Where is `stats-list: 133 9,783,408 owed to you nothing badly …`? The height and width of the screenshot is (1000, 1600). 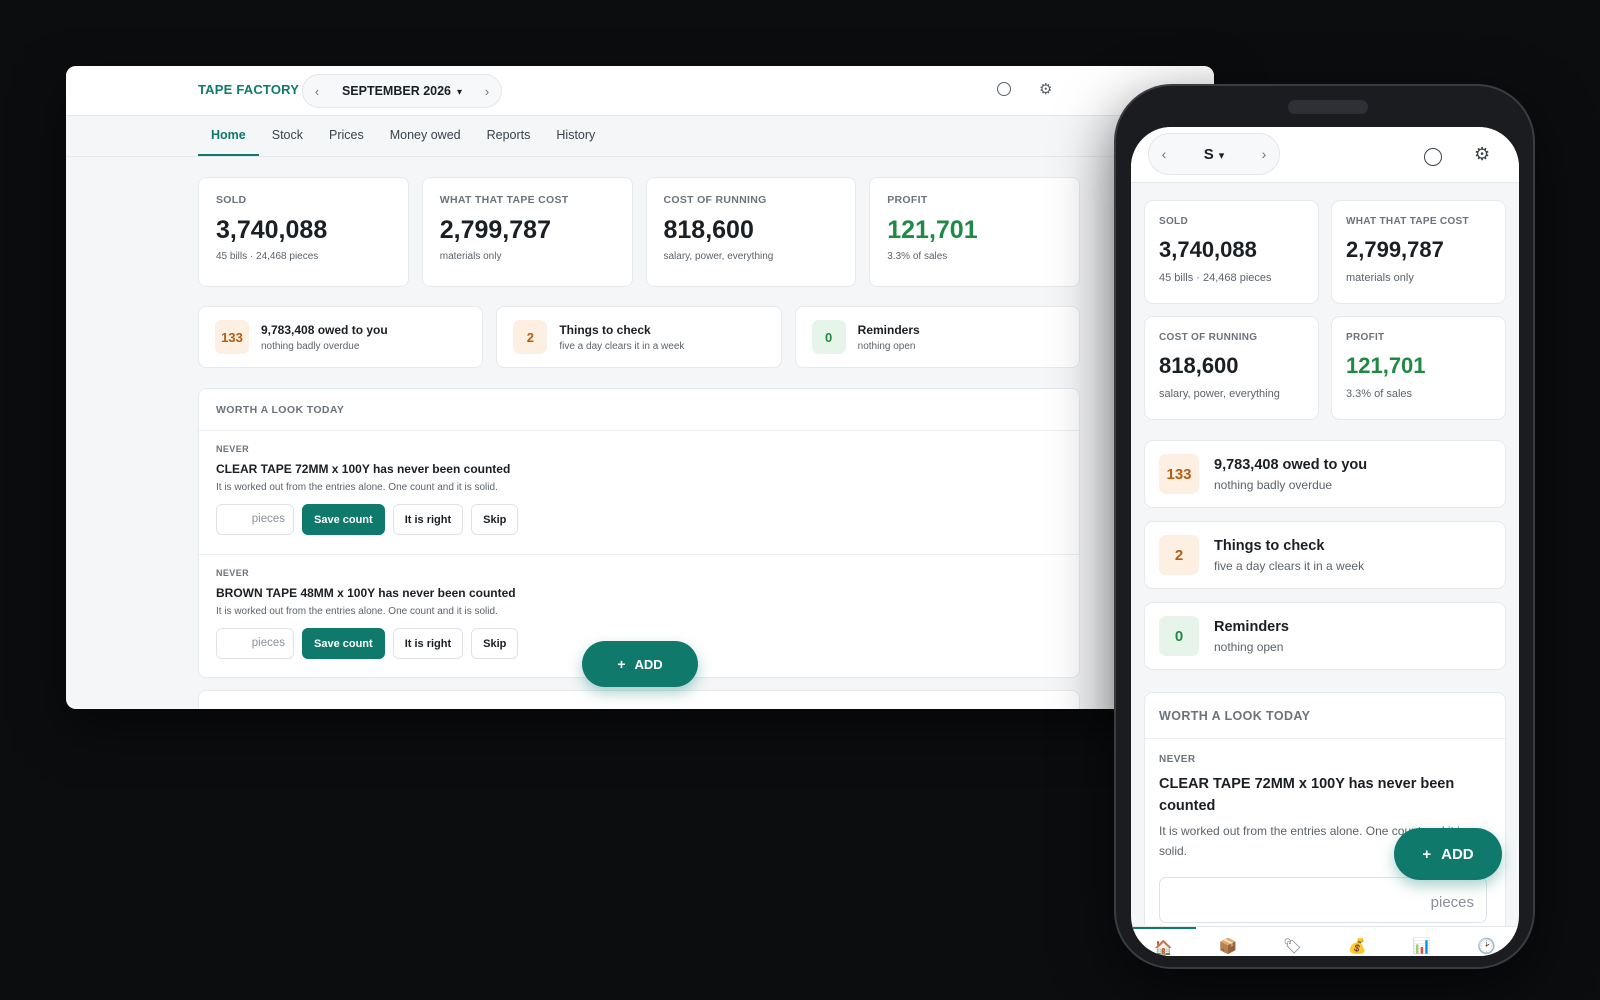
stats-list: 133 9,783,408 owed to you nothing badly … is located at coordinates (1325, 561).